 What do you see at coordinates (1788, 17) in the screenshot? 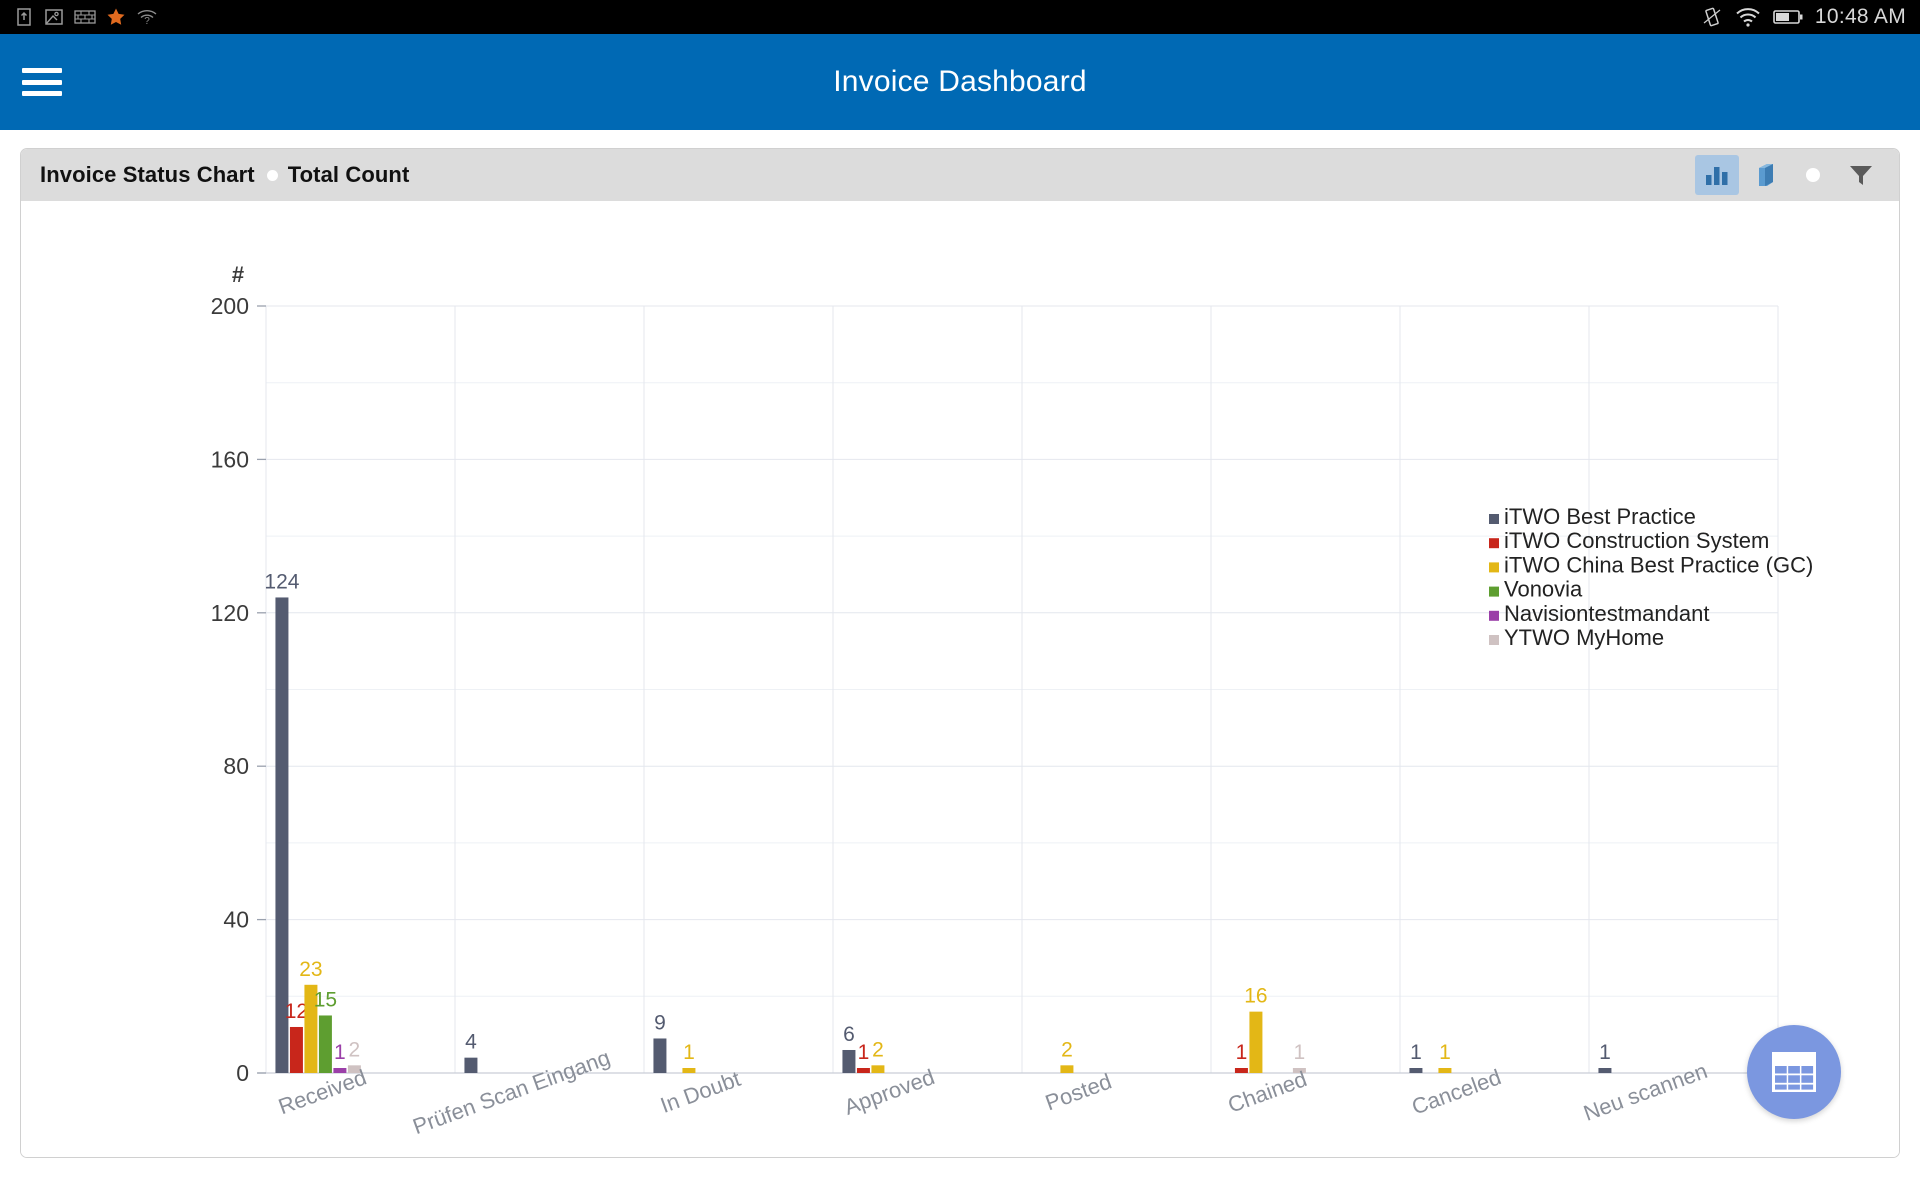
I see `battery-icon` at bounding box center [1788, 17].